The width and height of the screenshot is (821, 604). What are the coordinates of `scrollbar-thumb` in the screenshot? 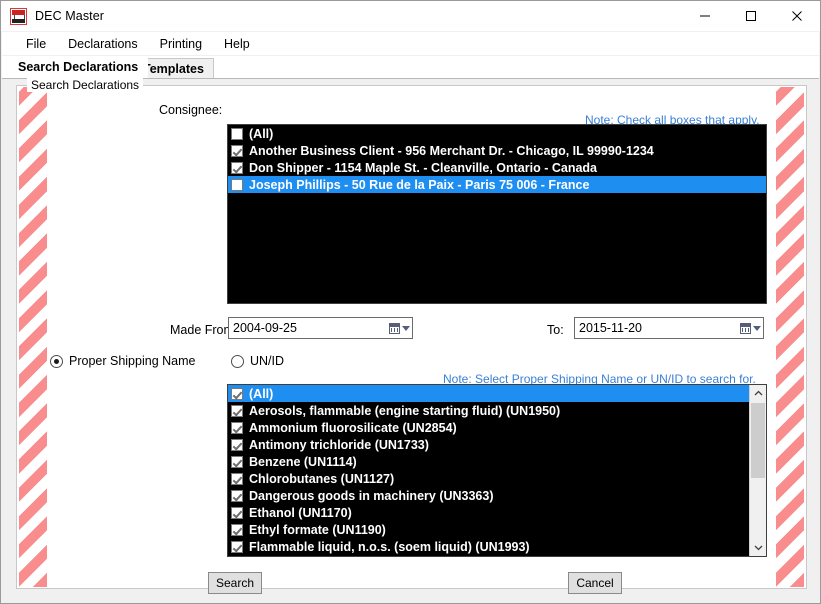 It's located at (758, 440).